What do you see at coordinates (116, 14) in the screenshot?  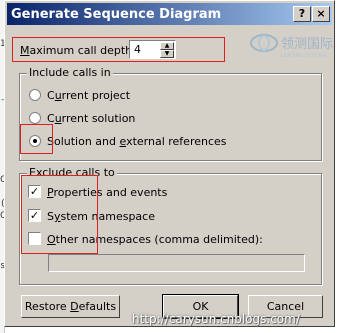 I see `window-title: Generate Sequence Diagram` at bounding box center [116, 14].